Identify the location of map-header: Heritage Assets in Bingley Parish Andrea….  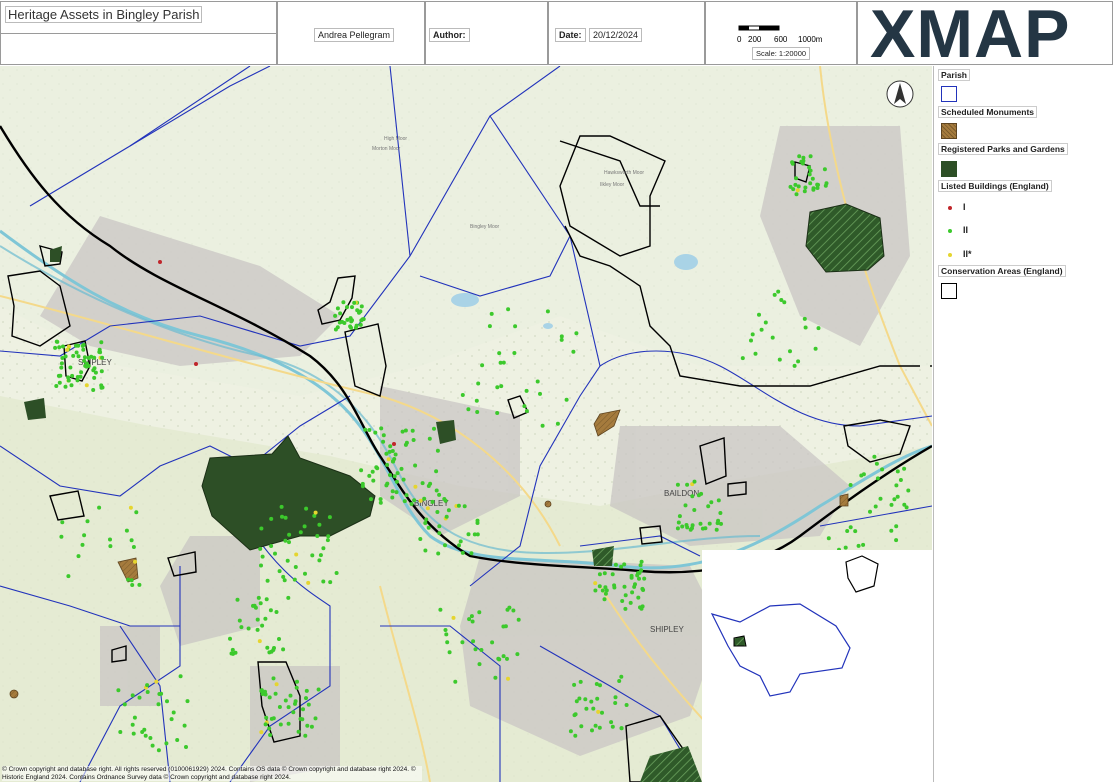
(556, 36).